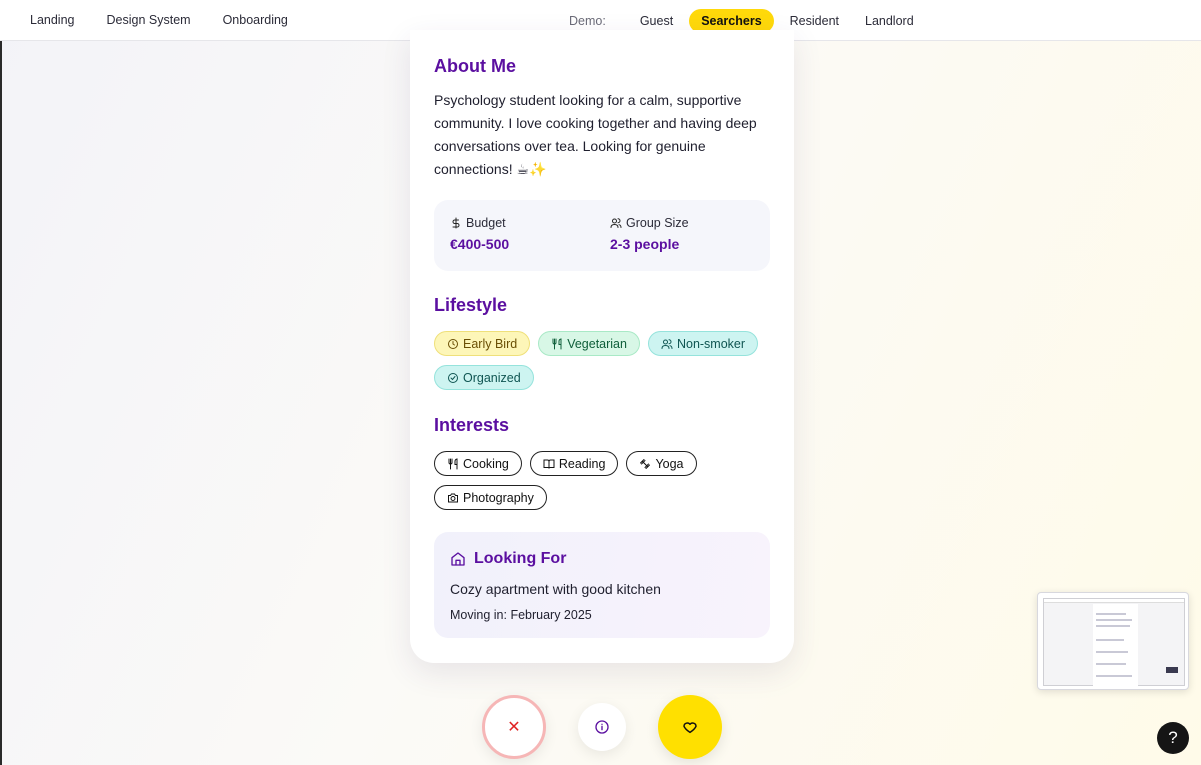 This screenshot has width=1201, height=765. I want to click on nav-links: Landing Design System Onboarding, so click(175, 20).